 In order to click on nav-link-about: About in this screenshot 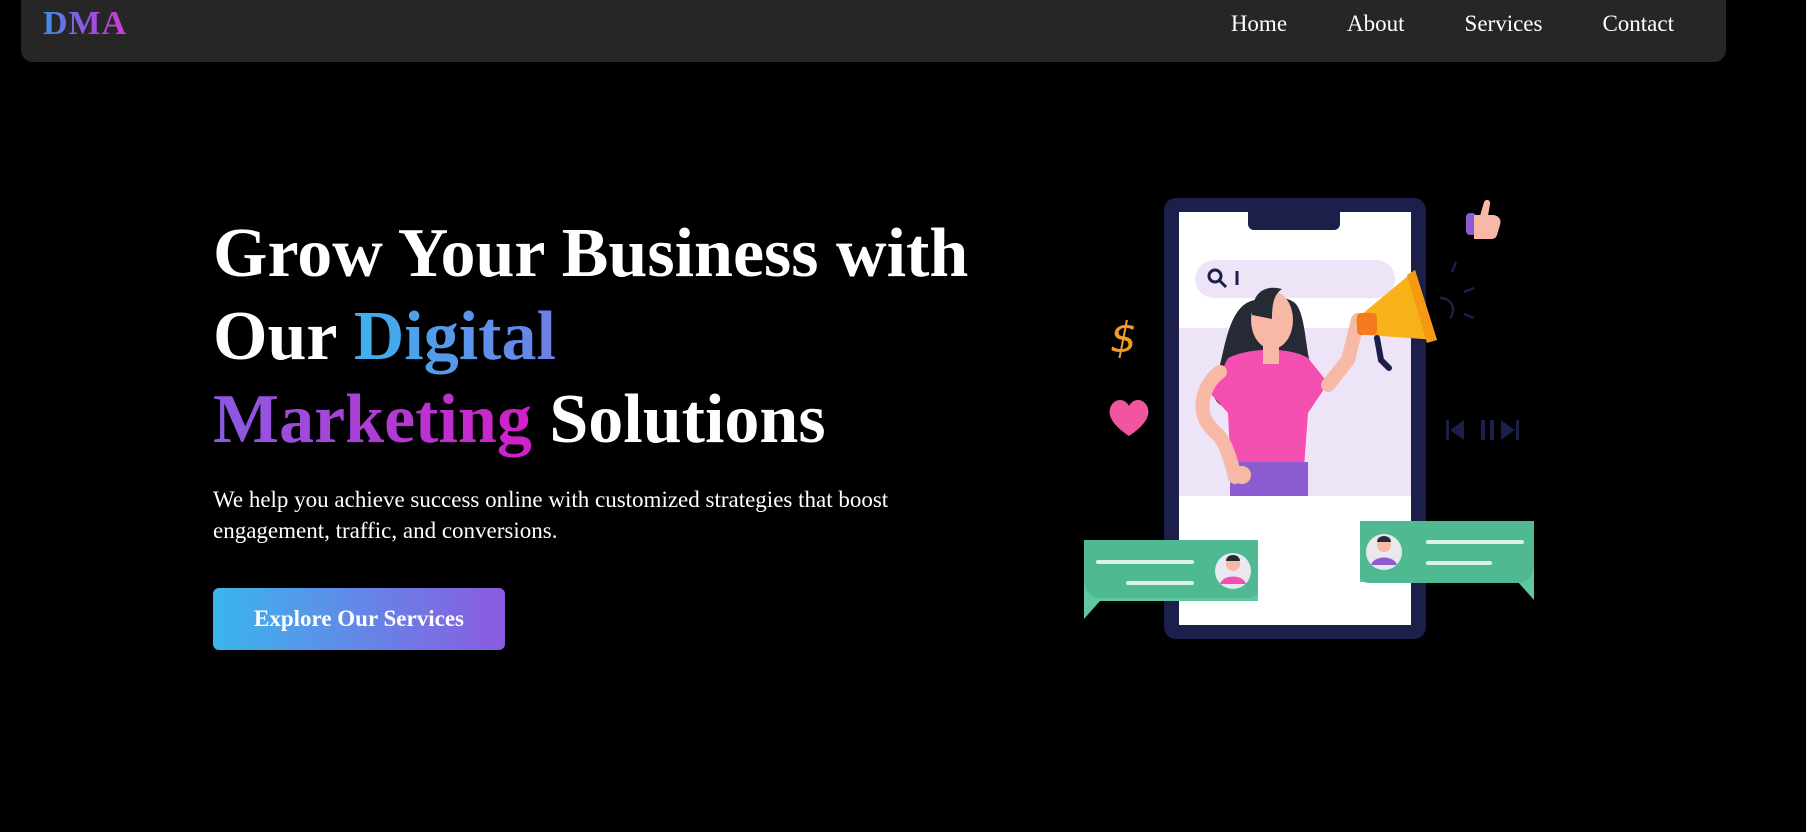, I will do `click(1376, 24)`.